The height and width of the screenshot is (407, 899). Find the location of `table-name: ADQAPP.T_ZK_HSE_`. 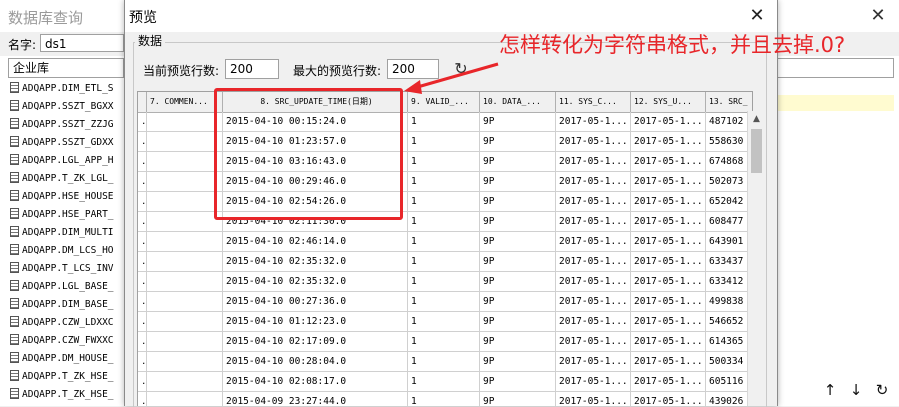

table-name: ADQAPP.T_ZK_HSE_ is located at coordinates (68, 376).